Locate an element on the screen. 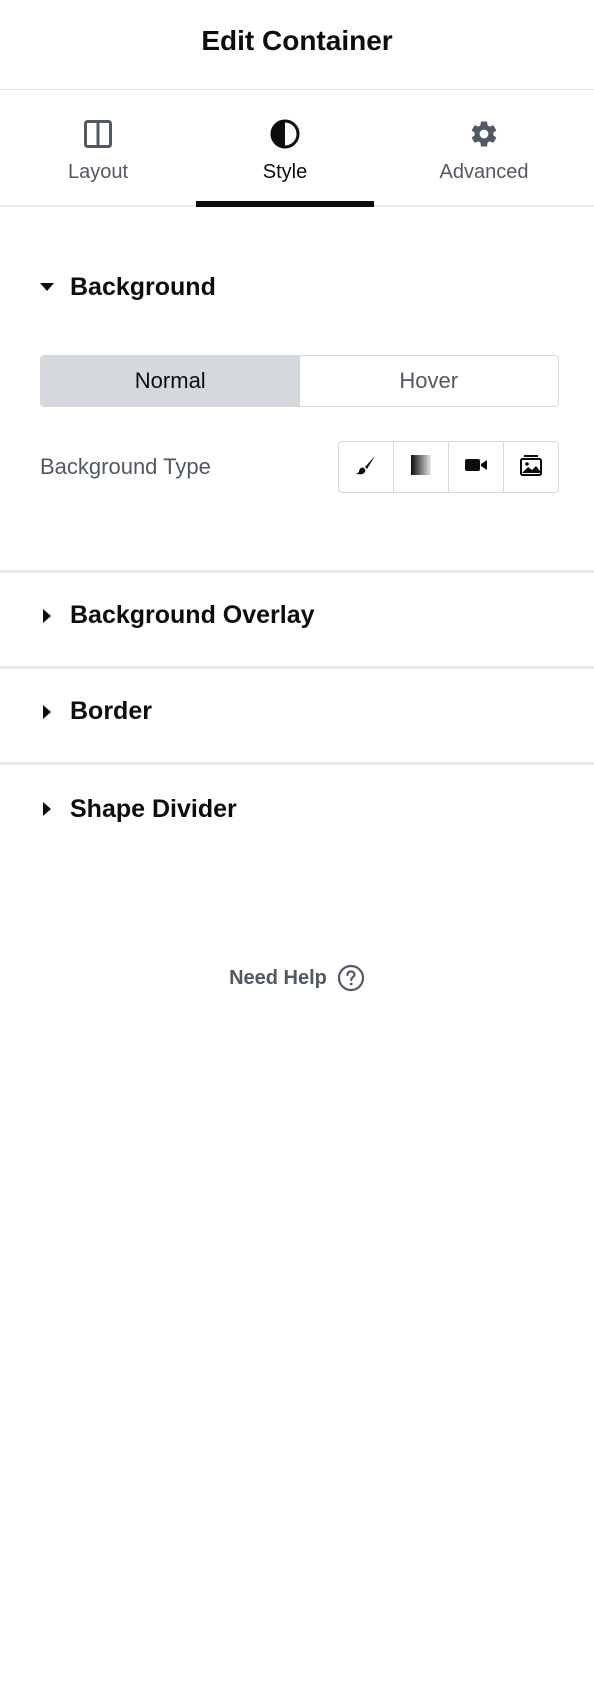 The height and width of the screenshot is (1694, 594). gradient-icon is located at coordinates (421, 467).